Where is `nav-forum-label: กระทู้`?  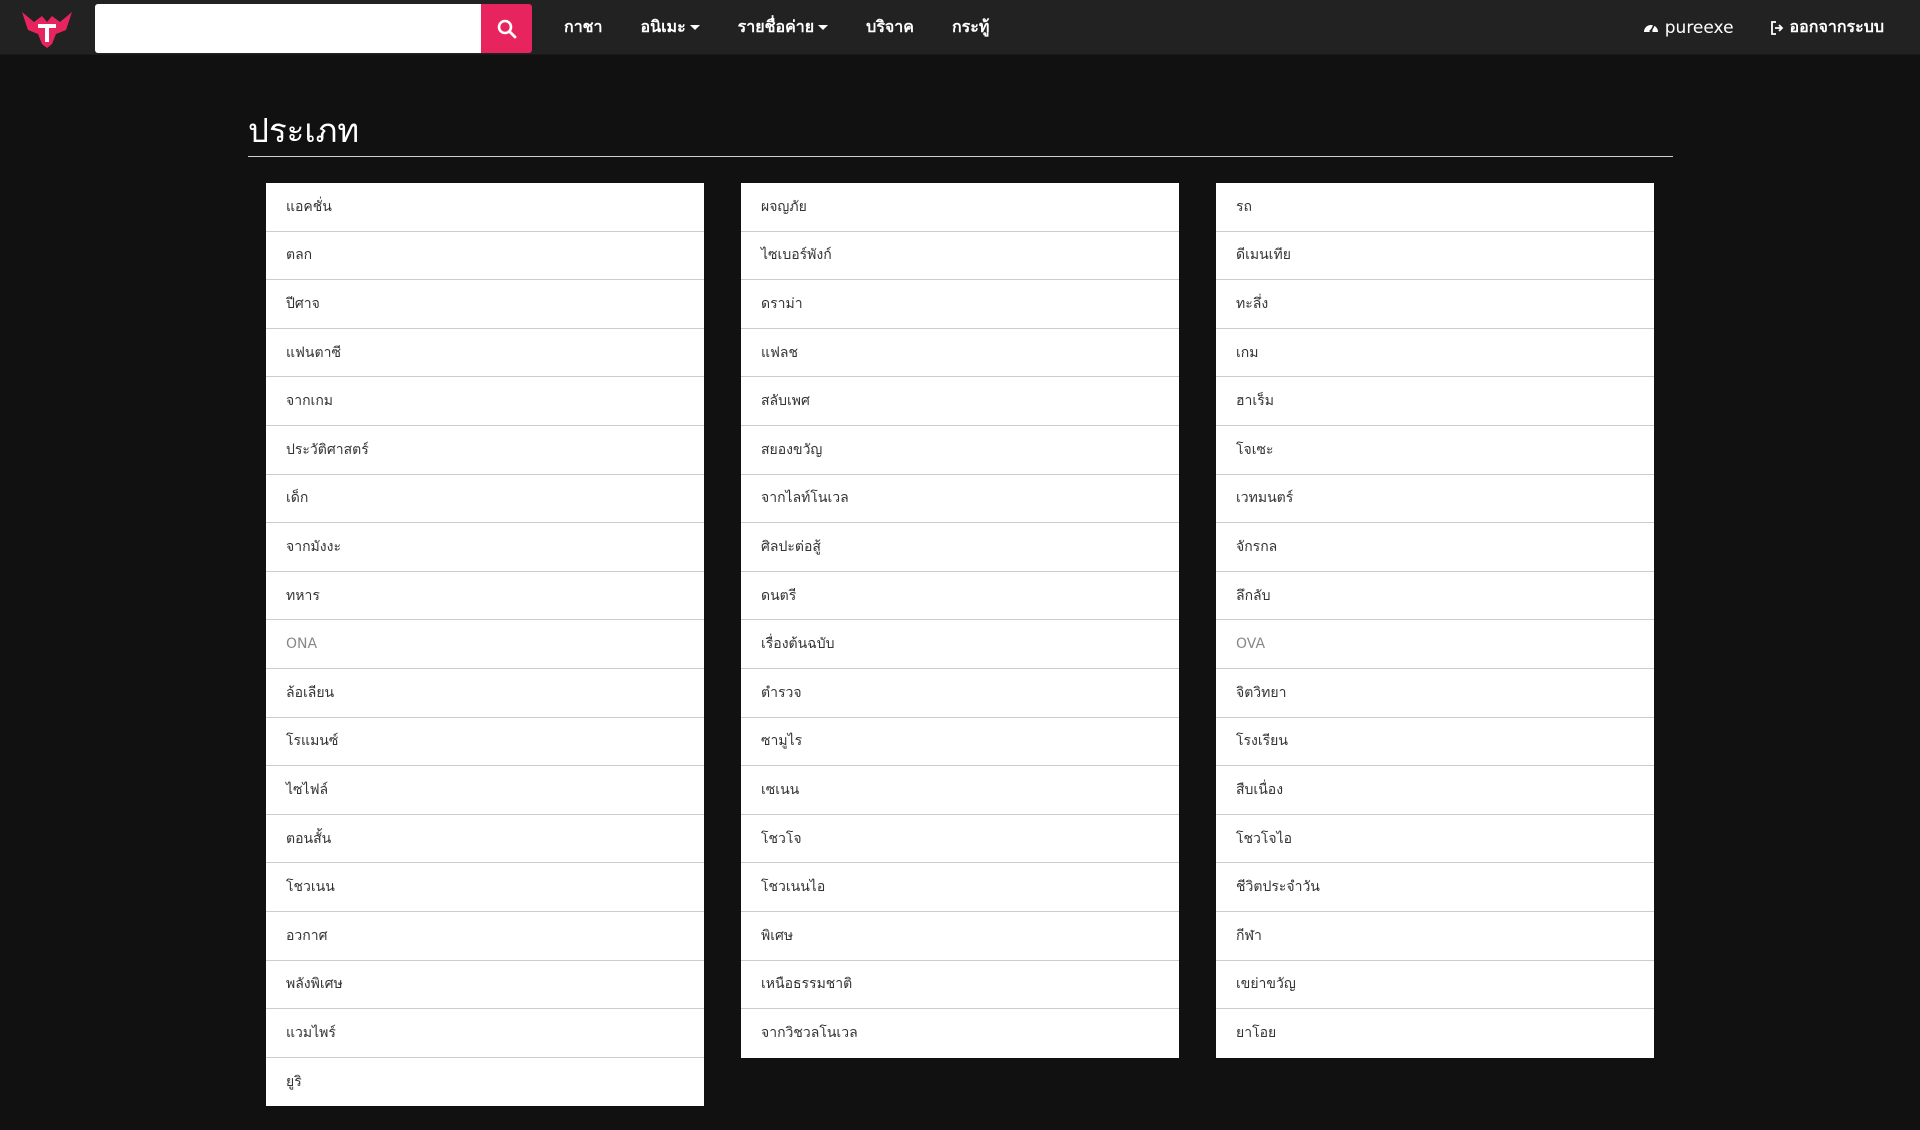
nav-forum-label: กระทู้ is located at coordinates (970, 26).